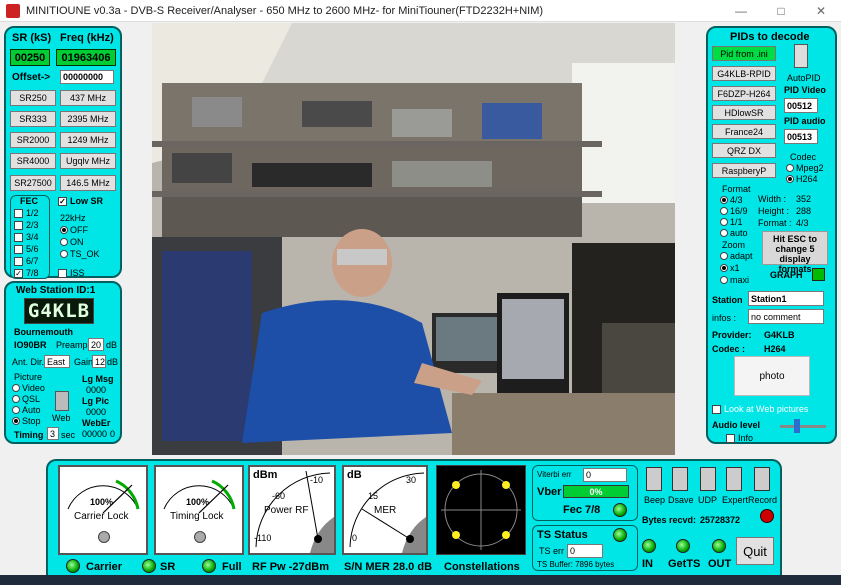  What do you see at coordinates (734, 479) in the screenshot?
I see `expert-switch-icon` at bounding box center [734, 479].